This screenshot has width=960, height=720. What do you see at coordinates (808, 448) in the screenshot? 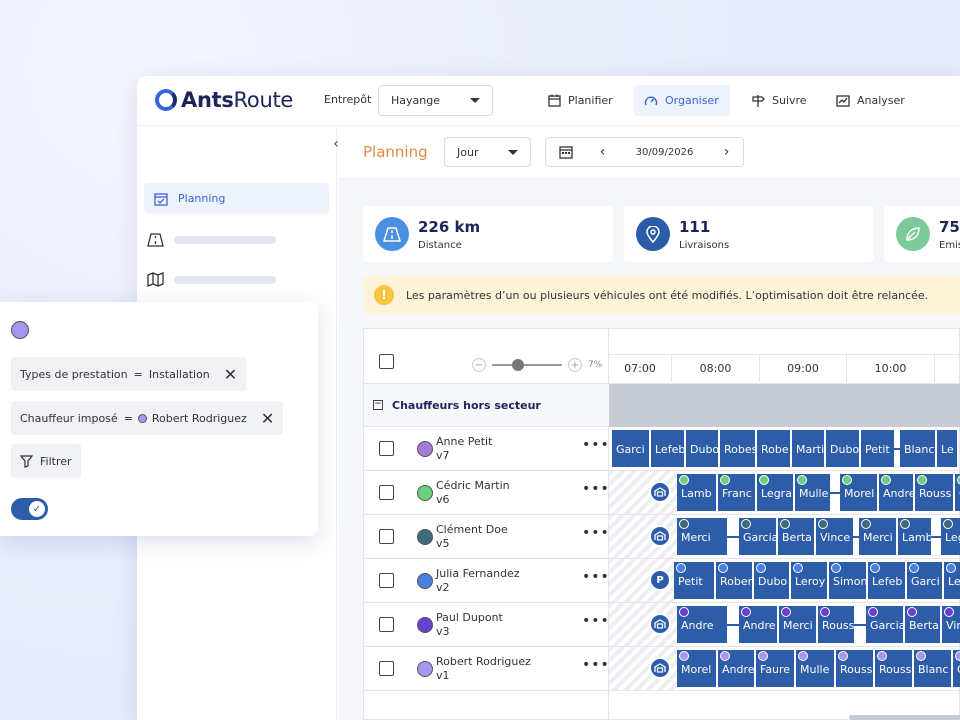
I see `stop-block: Marti` at bounding box center [808, 448].